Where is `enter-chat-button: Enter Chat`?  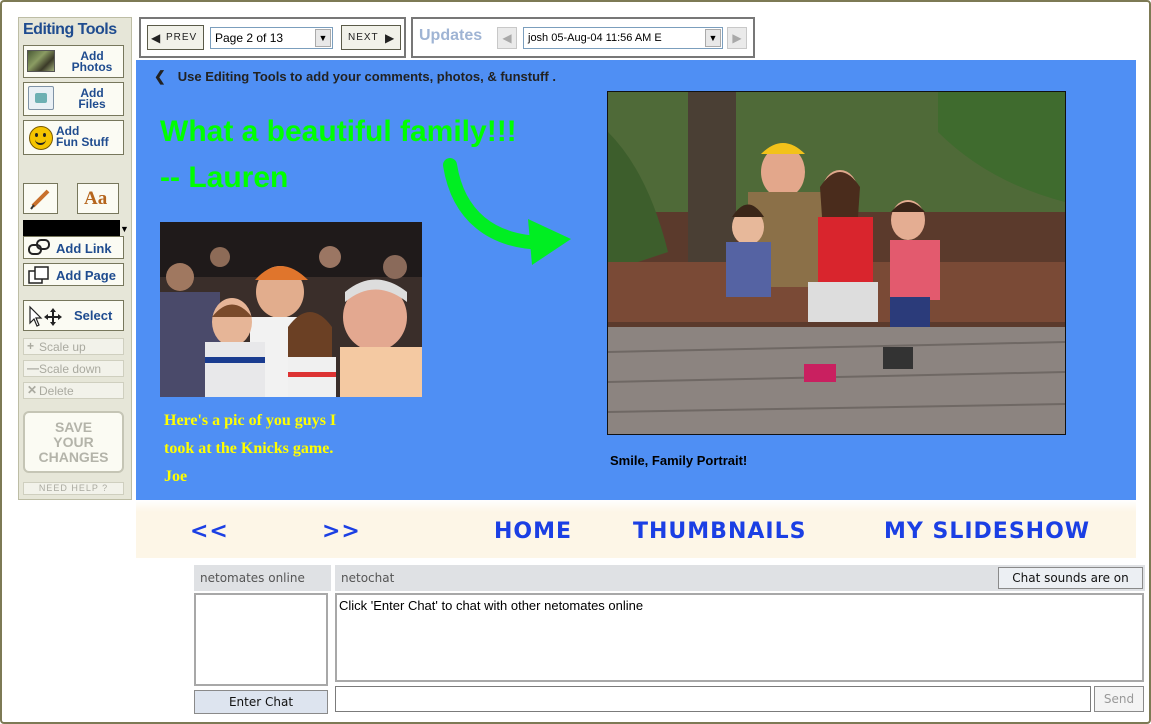
enter-chat-button: Enter Chat is located at coordinates (261, 702).